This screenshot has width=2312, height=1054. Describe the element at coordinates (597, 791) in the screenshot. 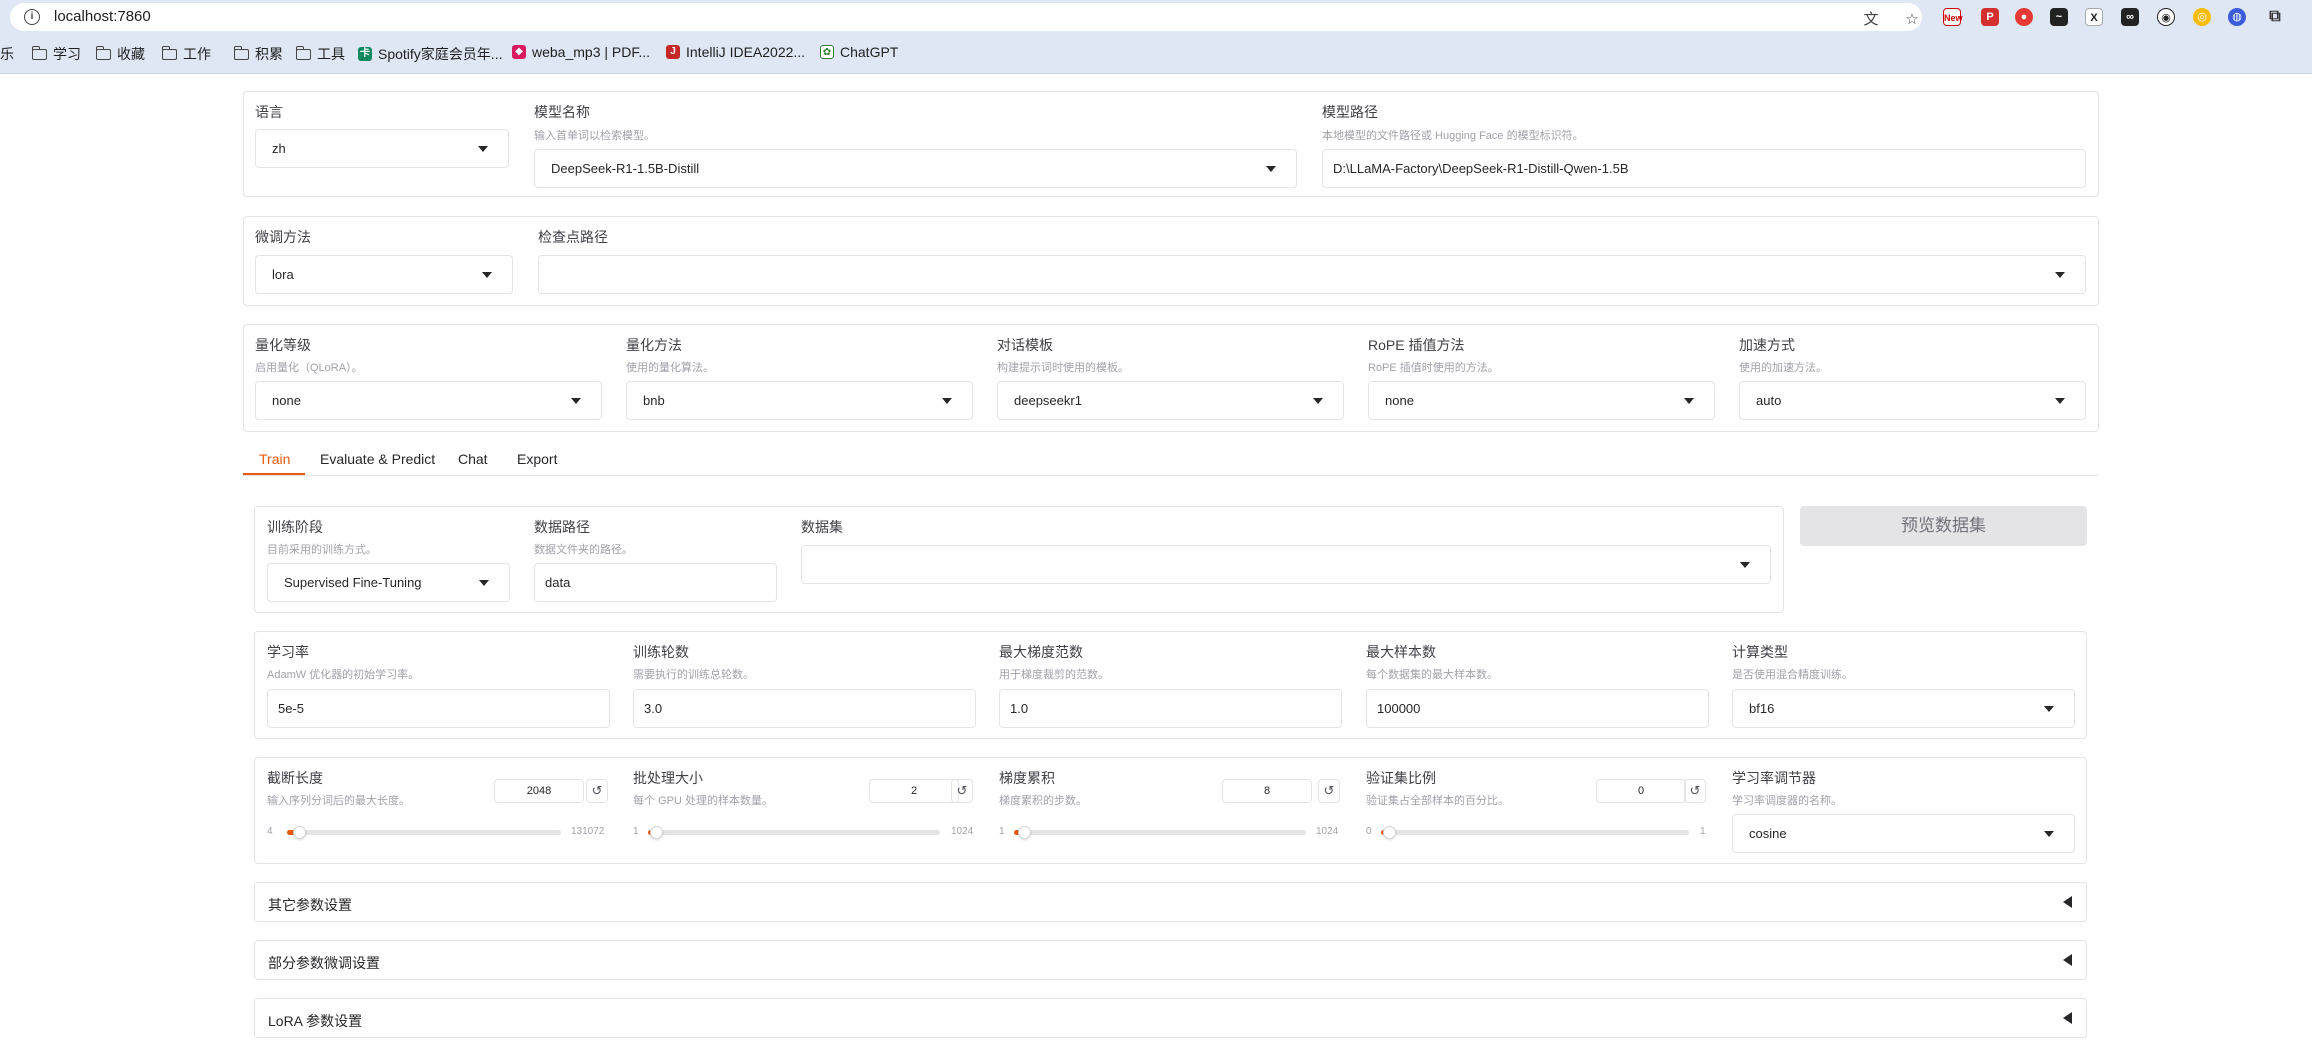

I see `cutoff-len-reset-icon: ↺` at that location.